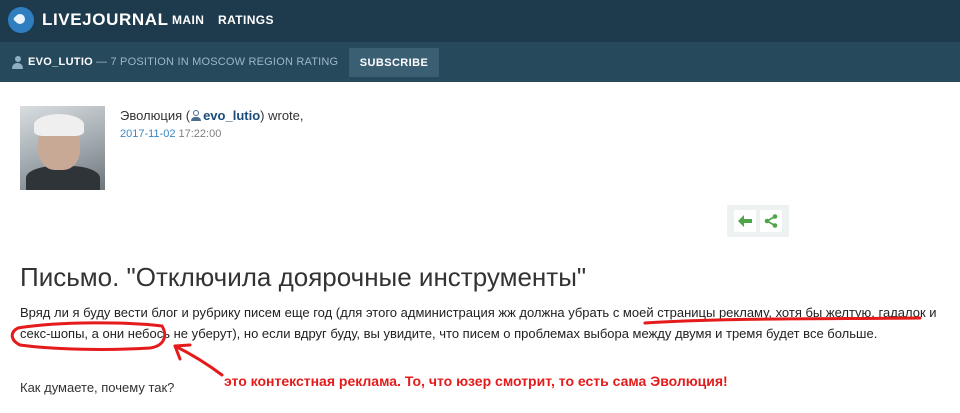 The height and width of the screenshot is (413, 960). I want to click on share-toolbar, so click(758, 221).